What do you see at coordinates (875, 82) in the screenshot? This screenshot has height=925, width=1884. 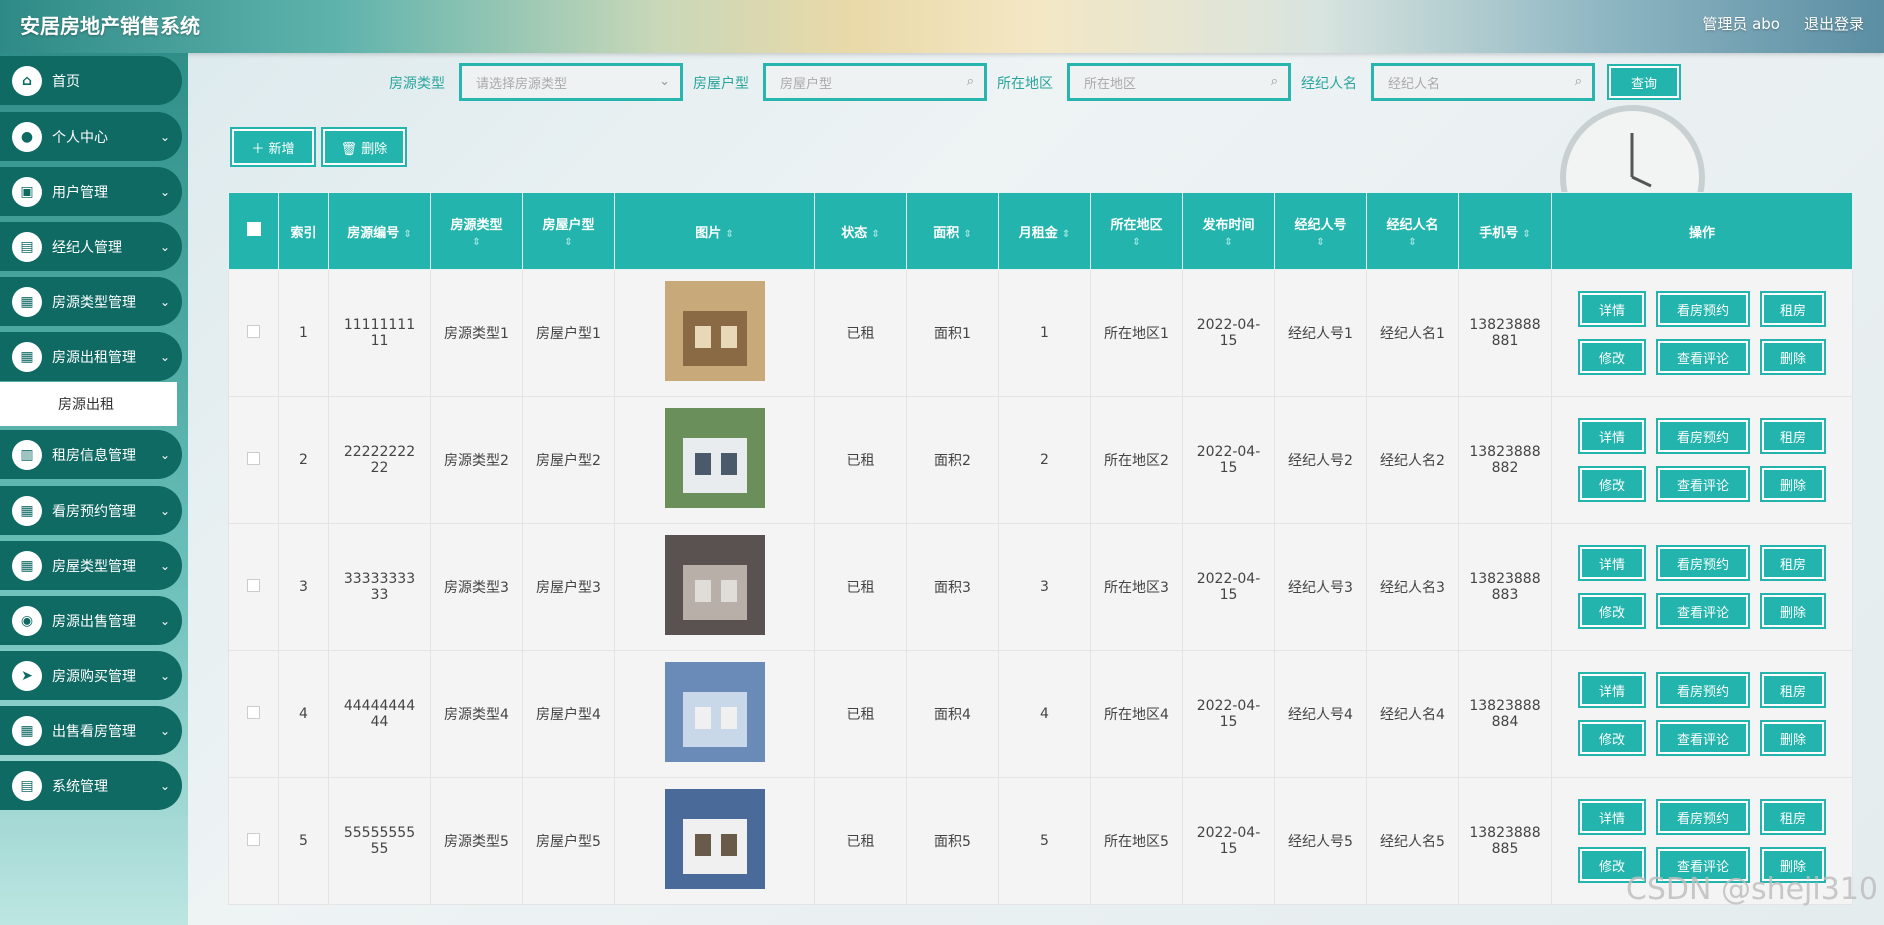 I see `layout-input: 房屋户型 ⌕` at bounding box center [875, 82].